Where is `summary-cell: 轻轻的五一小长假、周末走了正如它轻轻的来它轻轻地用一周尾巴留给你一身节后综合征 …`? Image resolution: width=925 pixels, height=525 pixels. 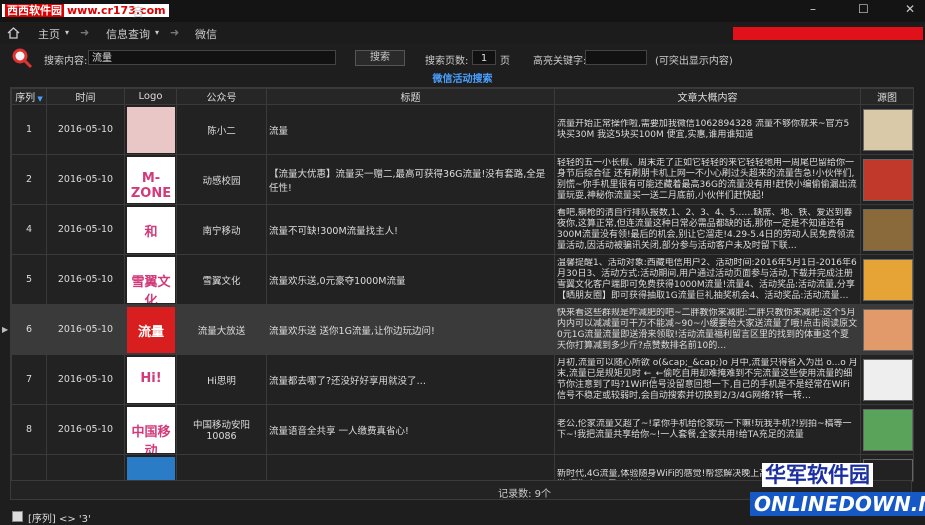
summary-cell: 轻轻的五一小长假、周末走了正如它轻轻的来它轻轻地用一周尾巴留给你一身节后综合征 … is located at coordinates (707, 179).